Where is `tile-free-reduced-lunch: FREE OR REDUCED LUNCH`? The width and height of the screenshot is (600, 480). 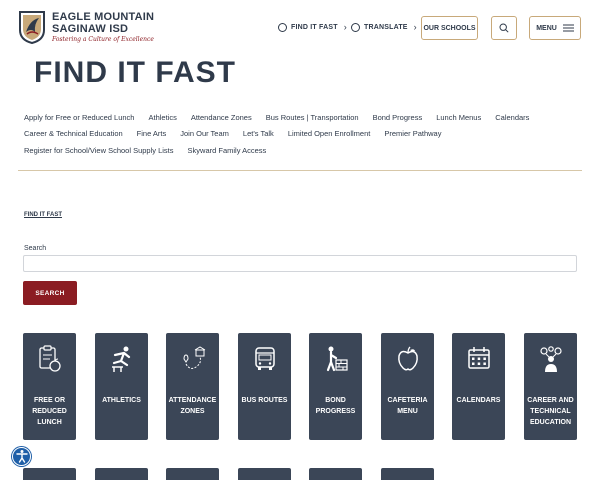 tile-free-reduced-lunch: FREE OR REDUCED LUNCH is located at coordinates (49, 386).